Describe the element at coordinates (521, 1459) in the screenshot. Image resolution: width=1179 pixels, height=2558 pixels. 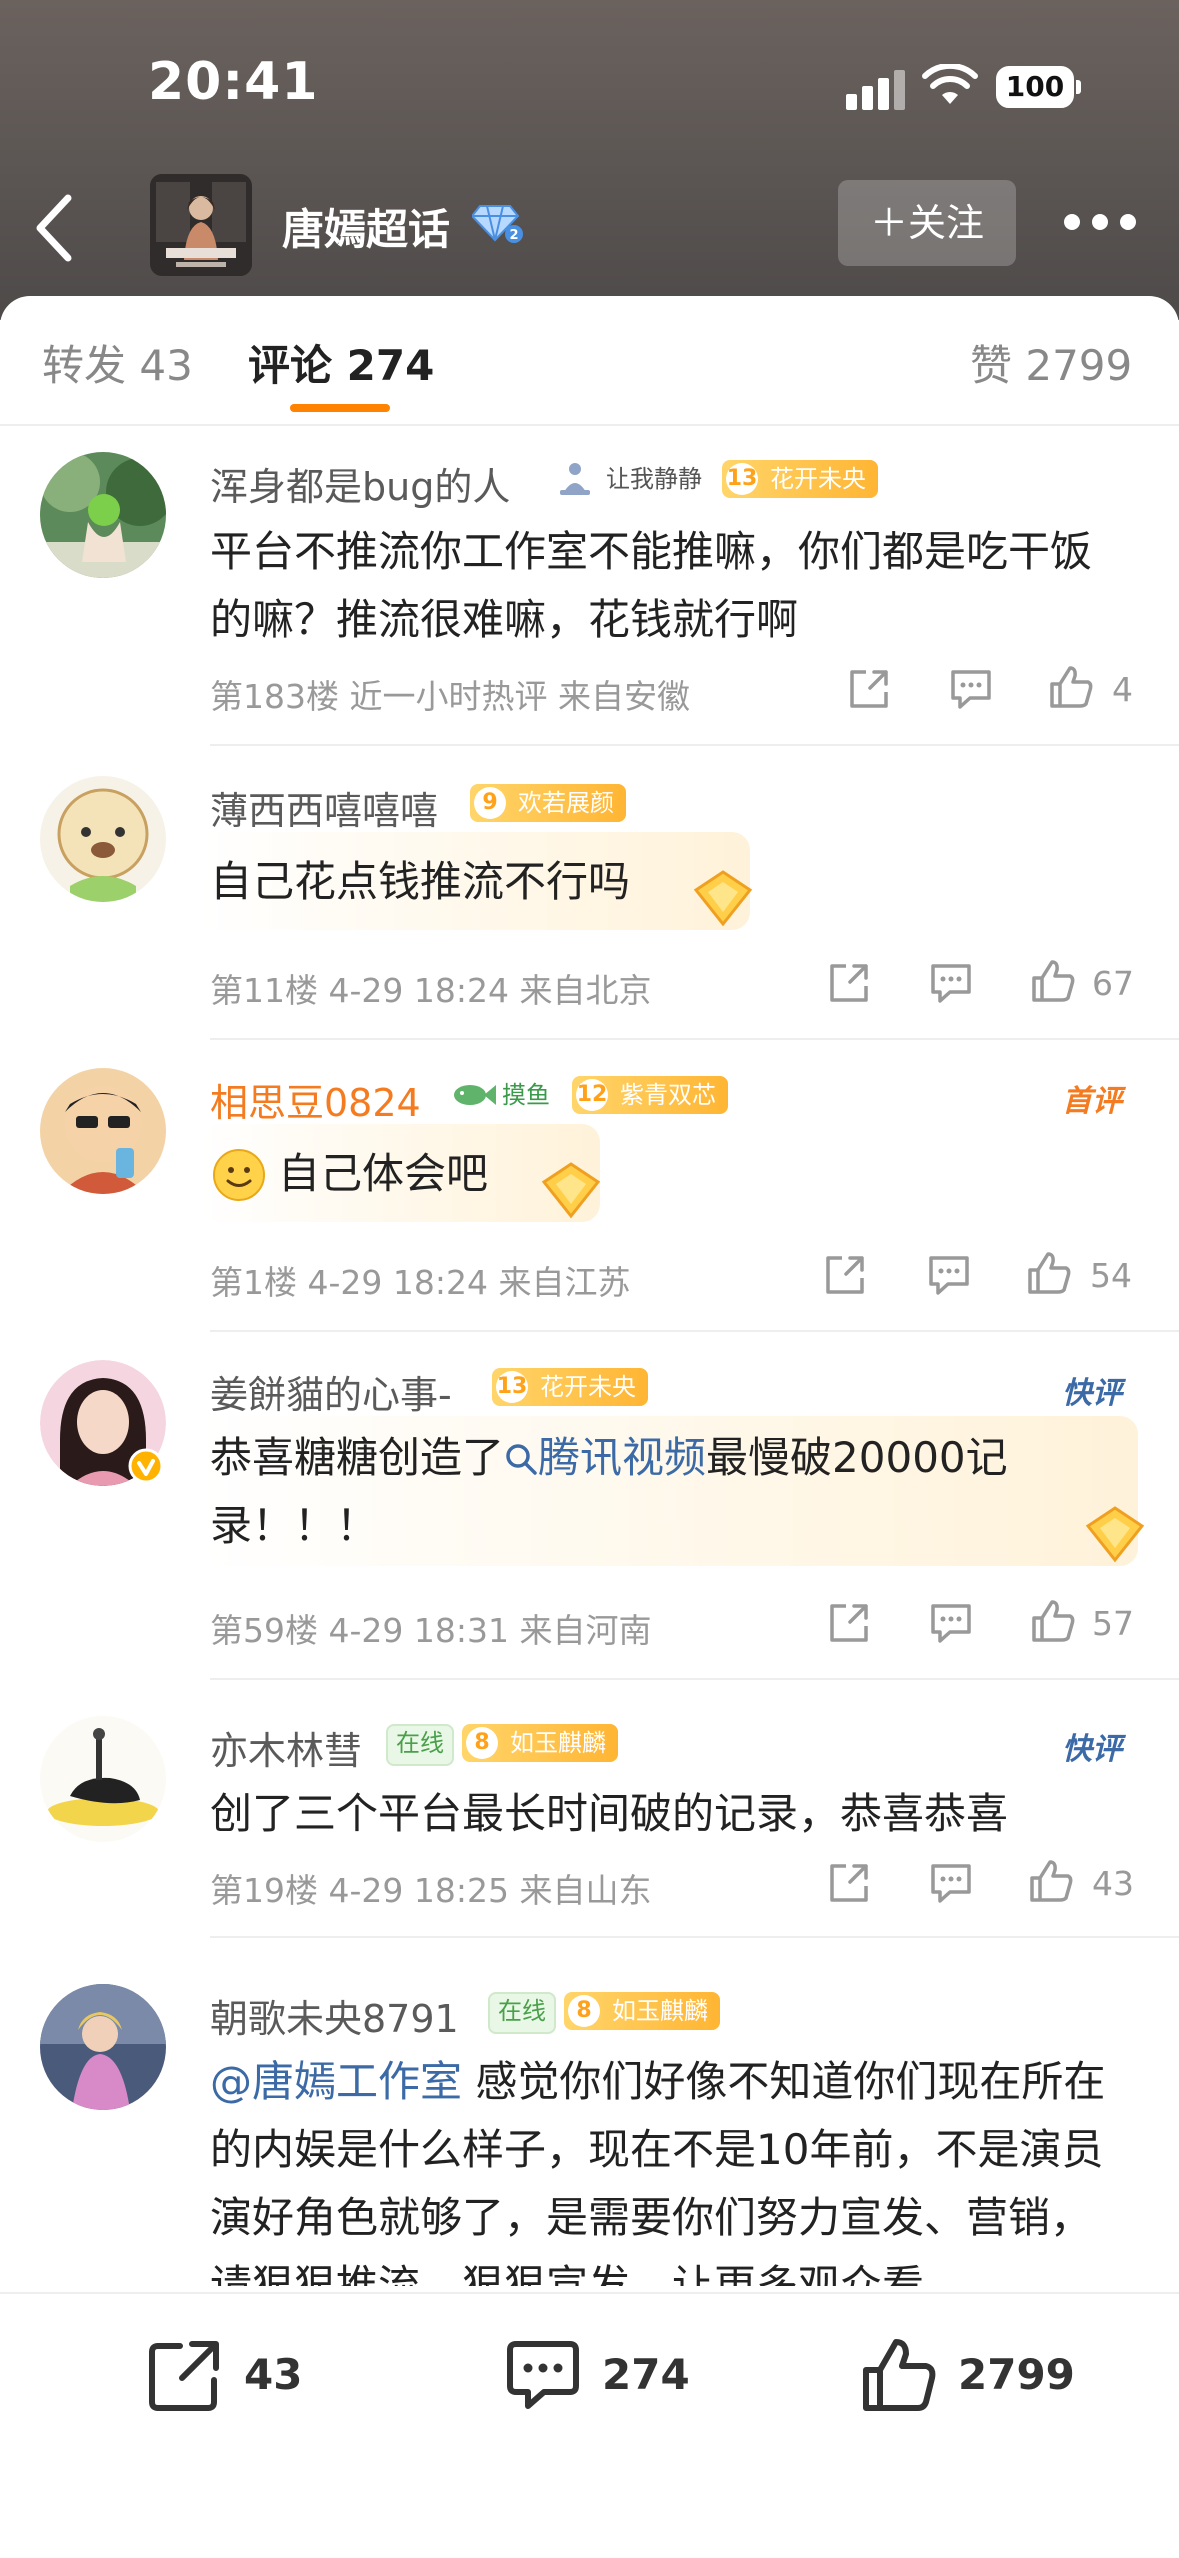
I see `search-icon` at that location.